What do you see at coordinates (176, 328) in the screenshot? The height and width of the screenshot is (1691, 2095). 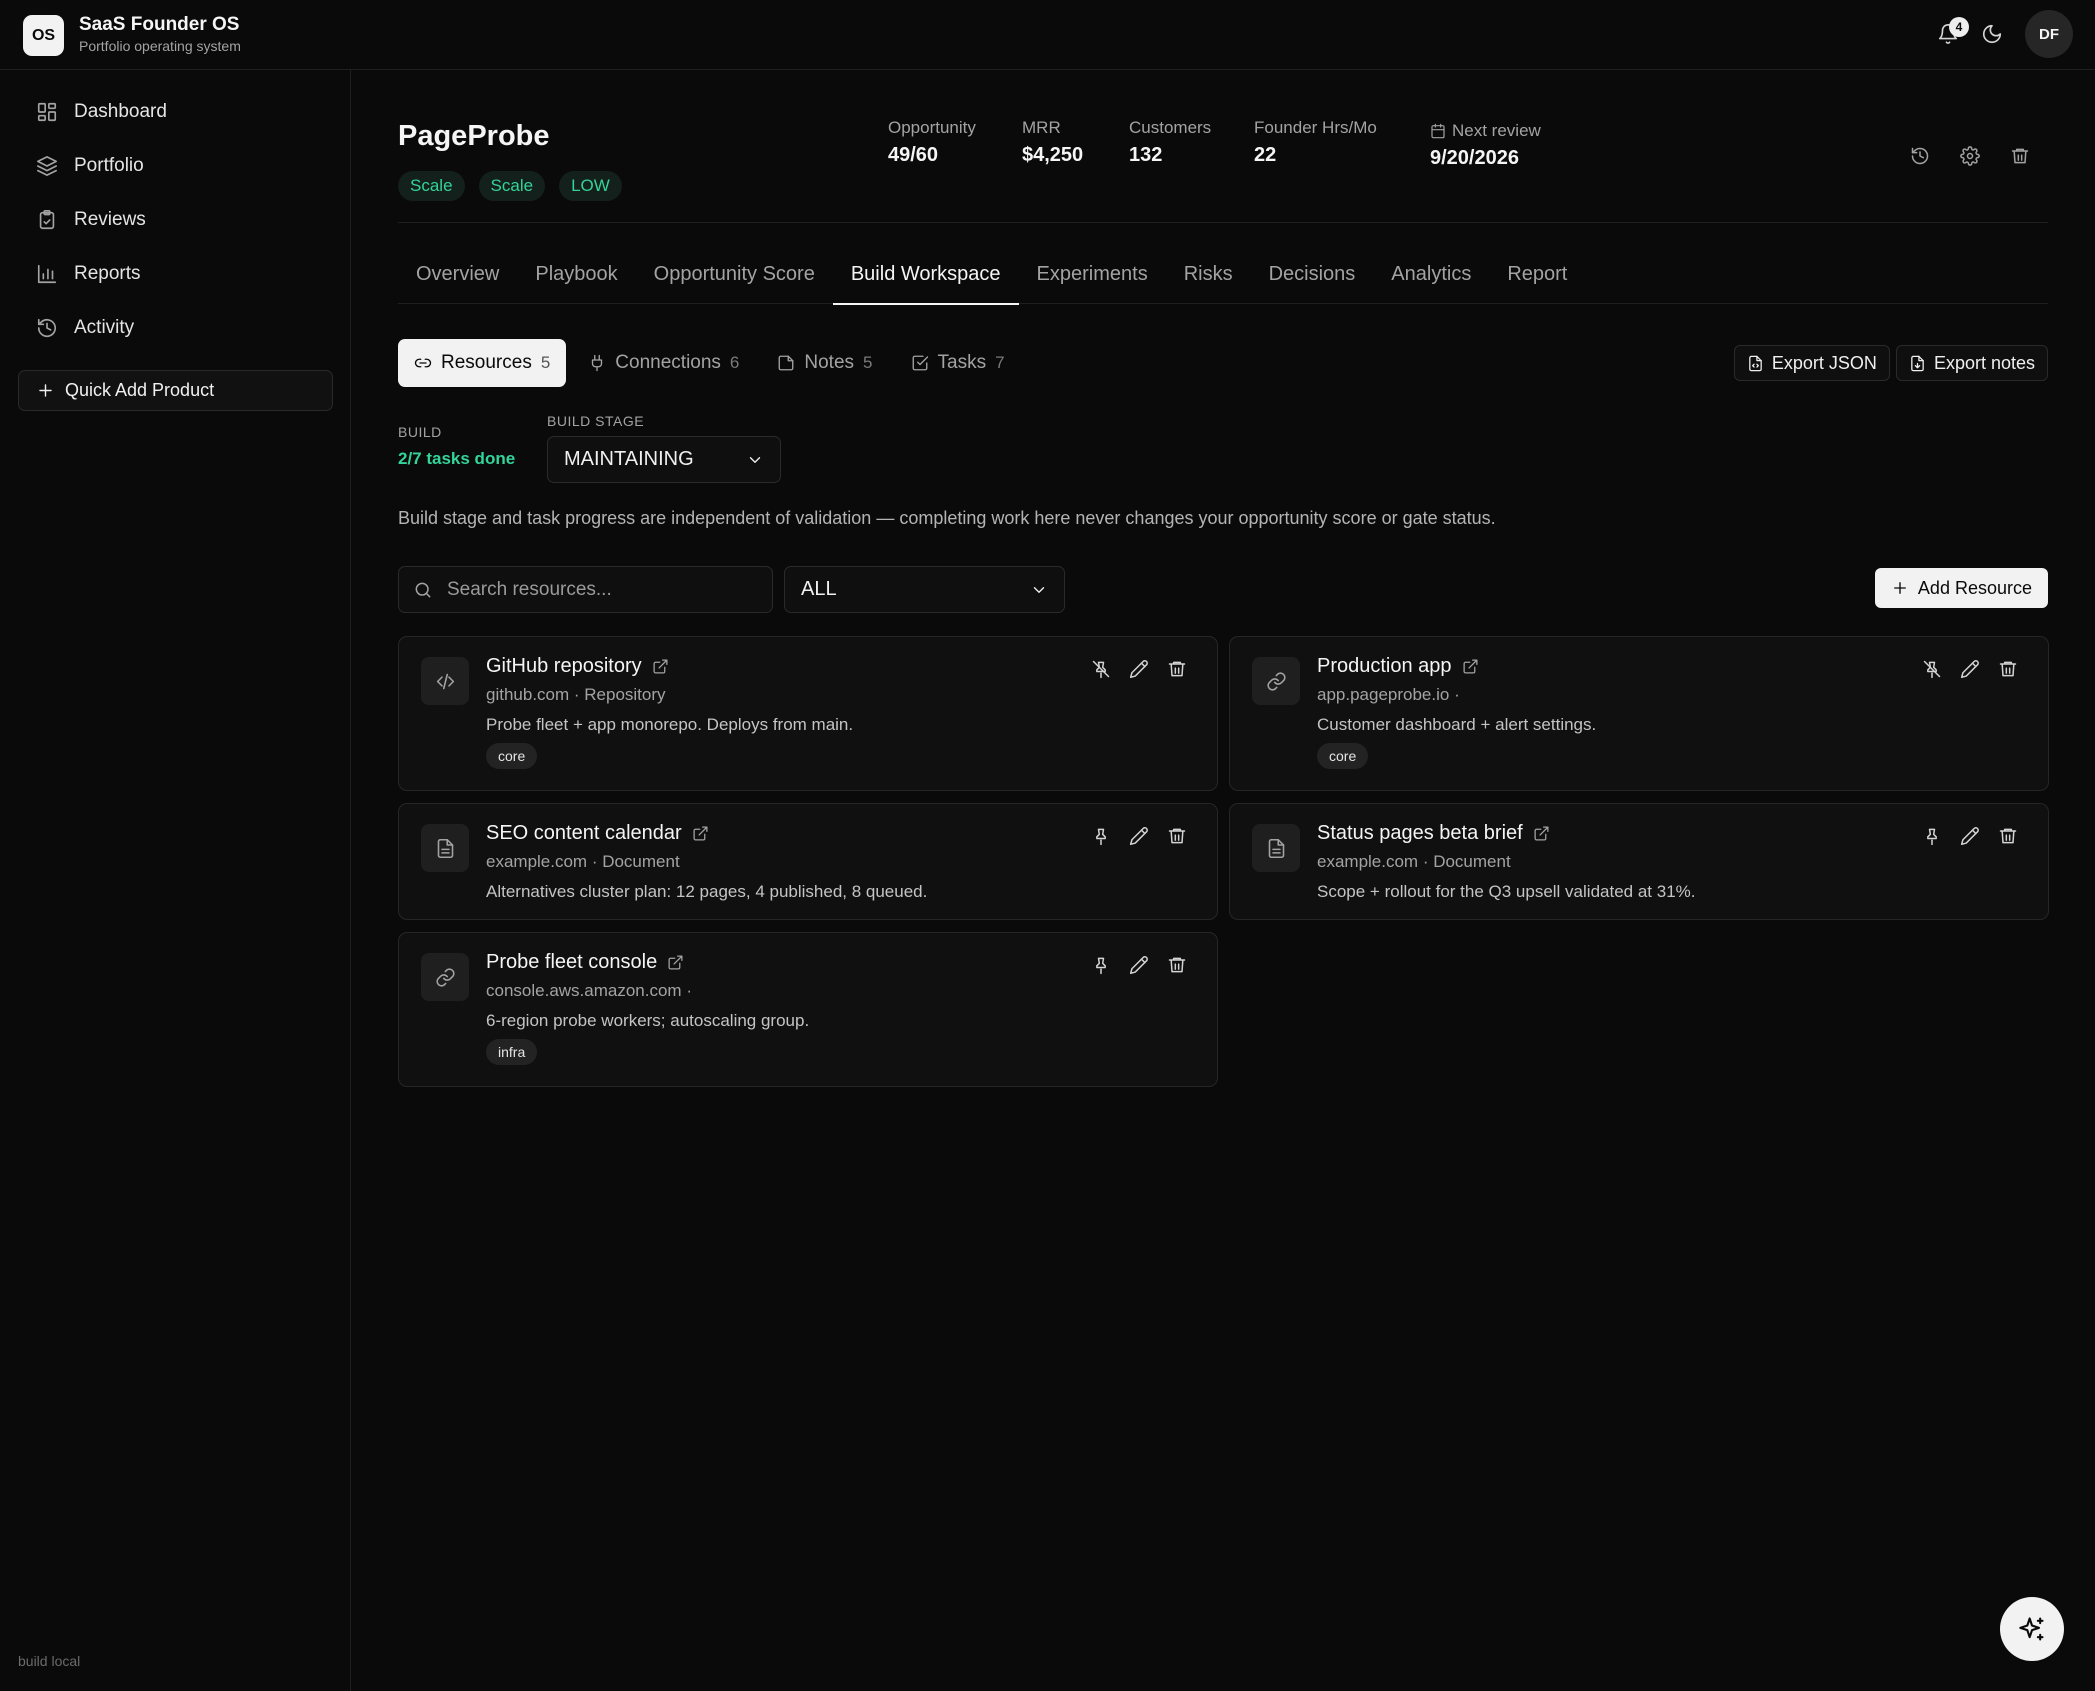 I see `sidebar-item-activity: Activity` at bounding box center [176, 328].